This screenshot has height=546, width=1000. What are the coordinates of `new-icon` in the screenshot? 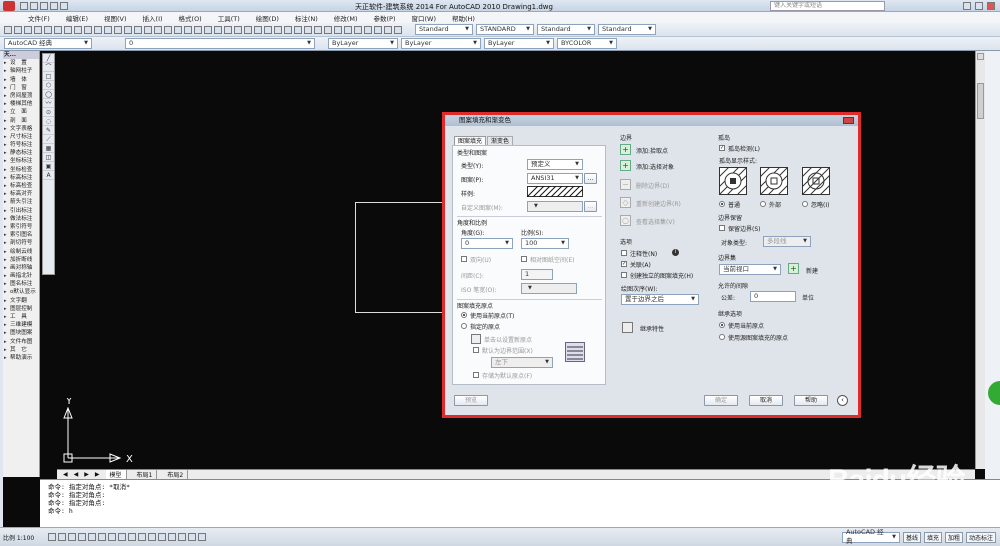 It's located at (24, 6).